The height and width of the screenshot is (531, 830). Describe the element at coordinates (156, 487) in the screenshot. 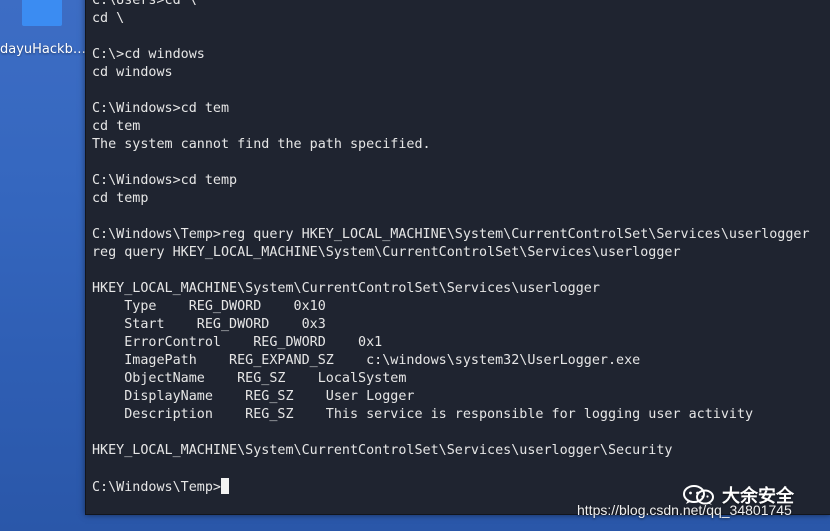

I see `prompt-text: C:\Windows\Temp>` at that location.